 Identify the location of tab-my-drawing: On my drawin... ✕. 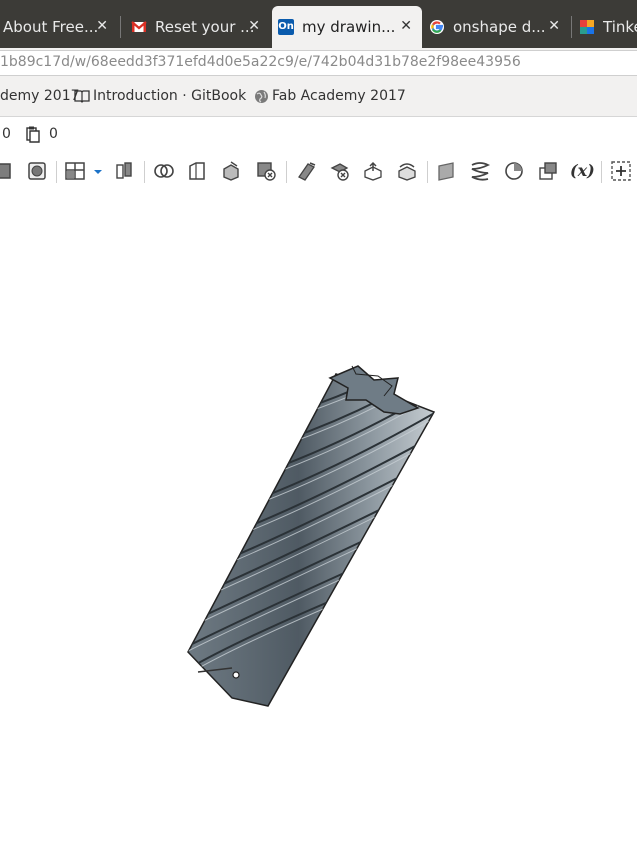
(347, 27).